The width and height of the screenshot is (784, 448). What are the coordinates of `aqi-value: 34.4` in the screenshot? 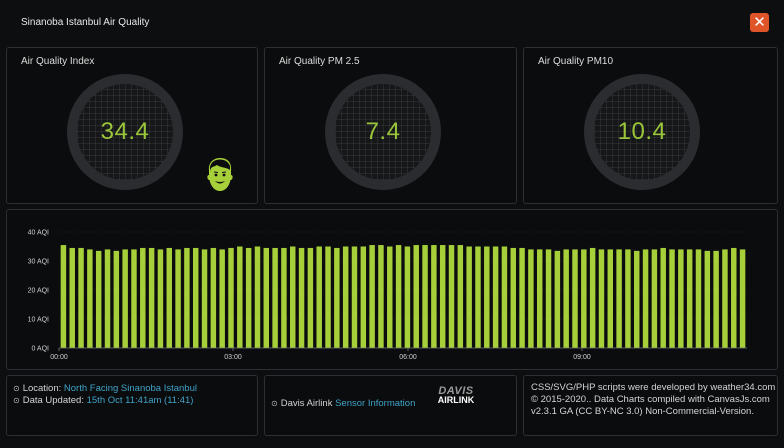 It's located at (125, 131).